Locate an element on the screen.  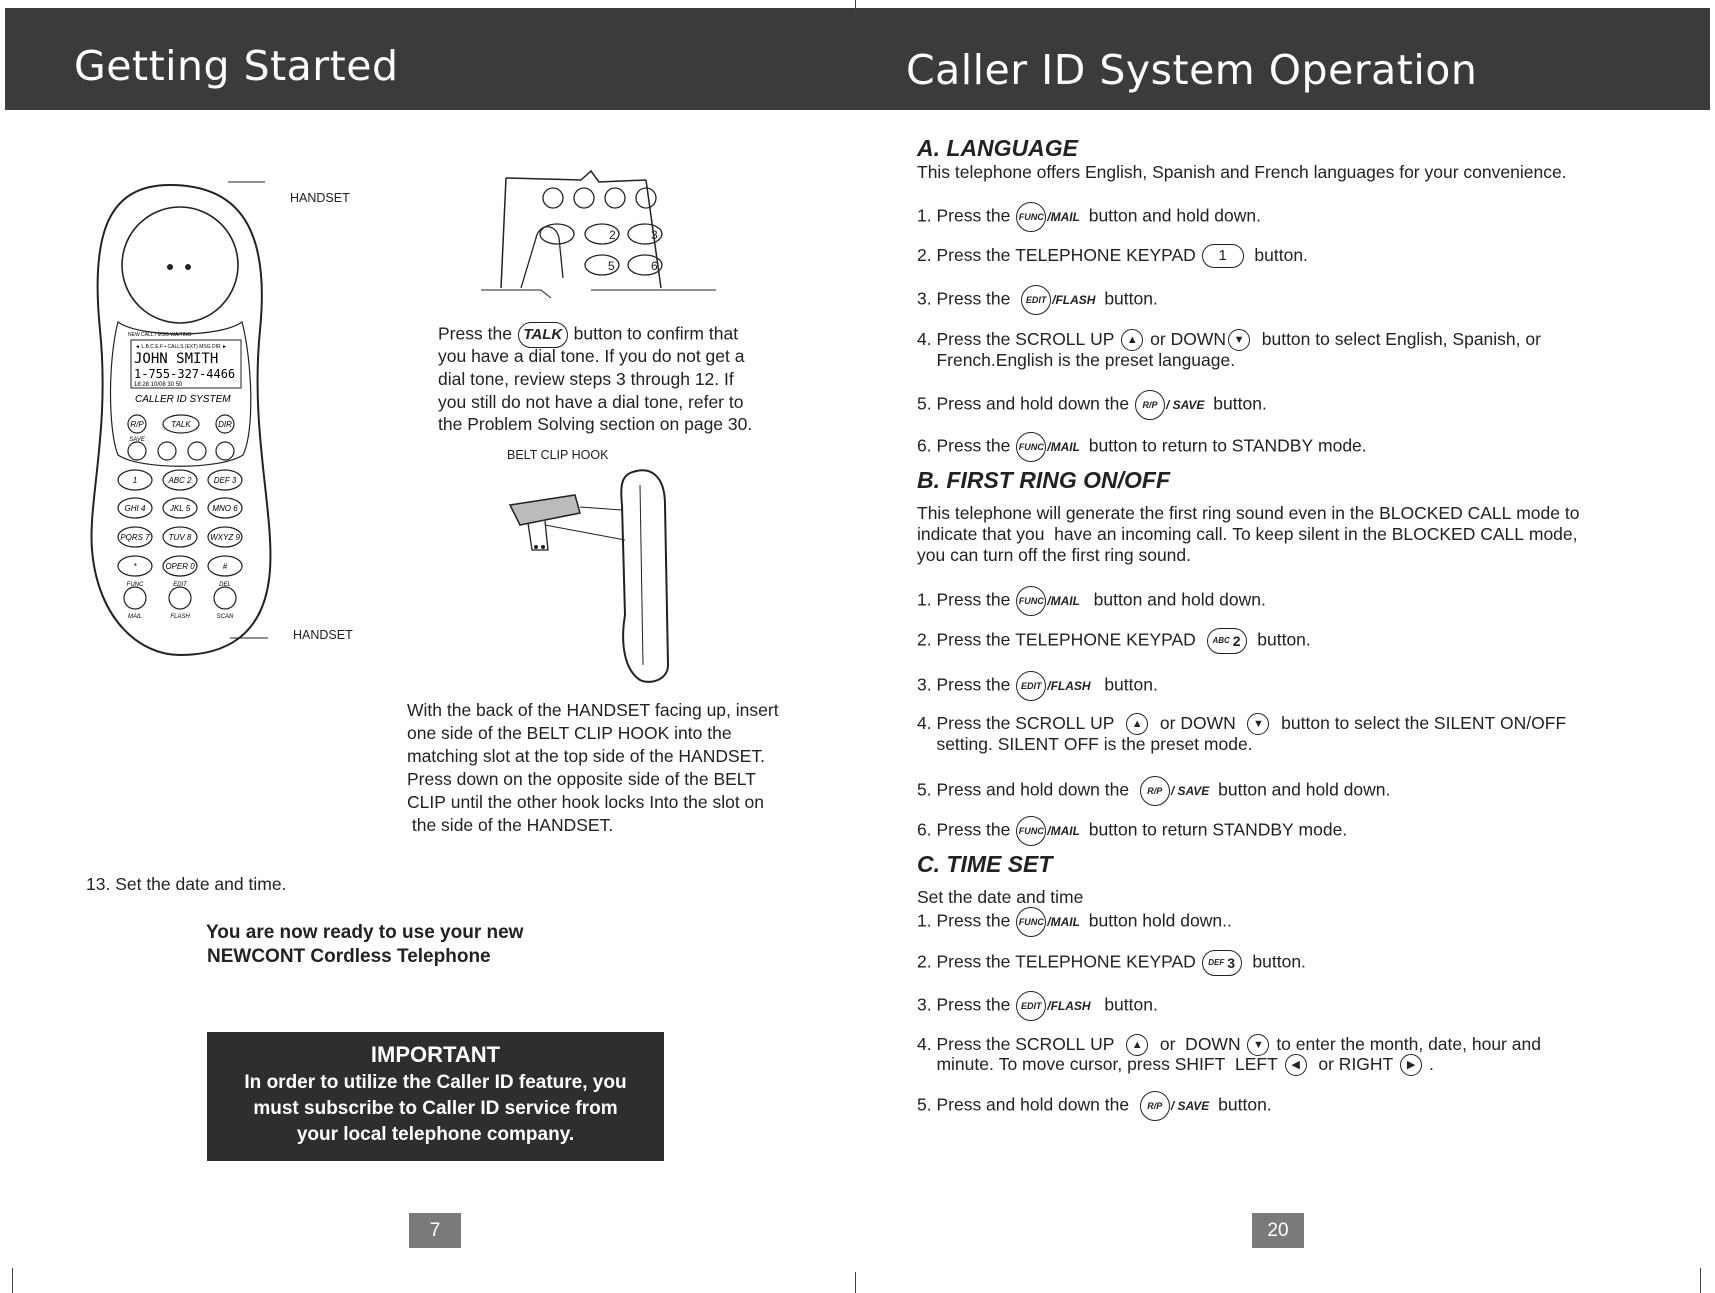
key-label: DEF 3 is located at coordinates (225, 480).